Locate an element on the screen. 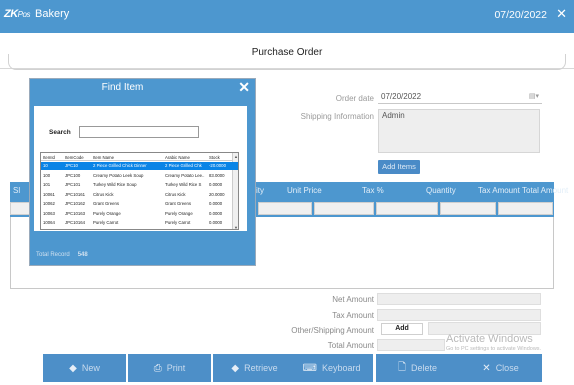 The image size is (574, 385). grid-input-quantity is located at coordinates (407, 208).